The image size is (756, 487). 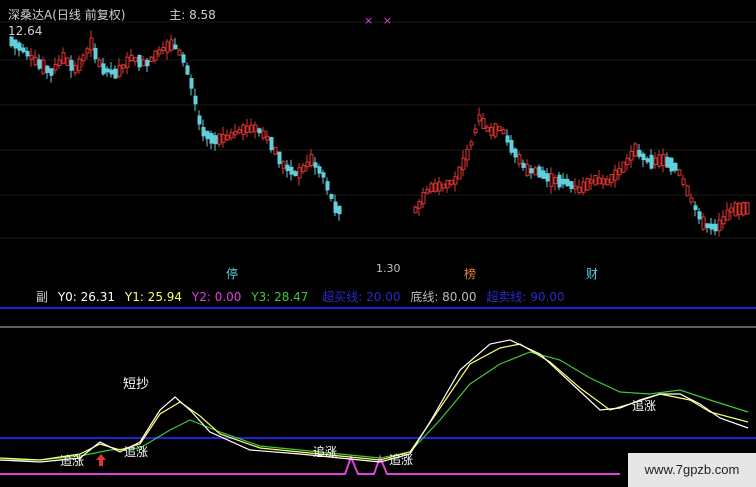 What do you see at coordinates (692, 470) in the screenshot?
I see `watermark: www.7gpzb.com` at bounding box center [692, 470].